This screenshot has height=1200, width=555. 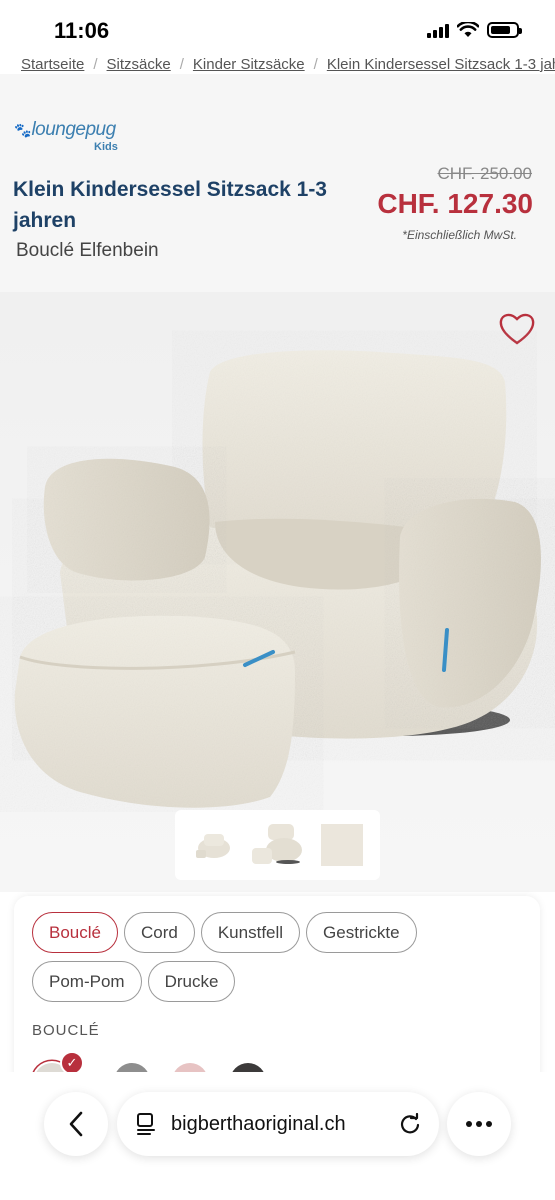 I want to click on status-icons, so click(x=474, y=30).